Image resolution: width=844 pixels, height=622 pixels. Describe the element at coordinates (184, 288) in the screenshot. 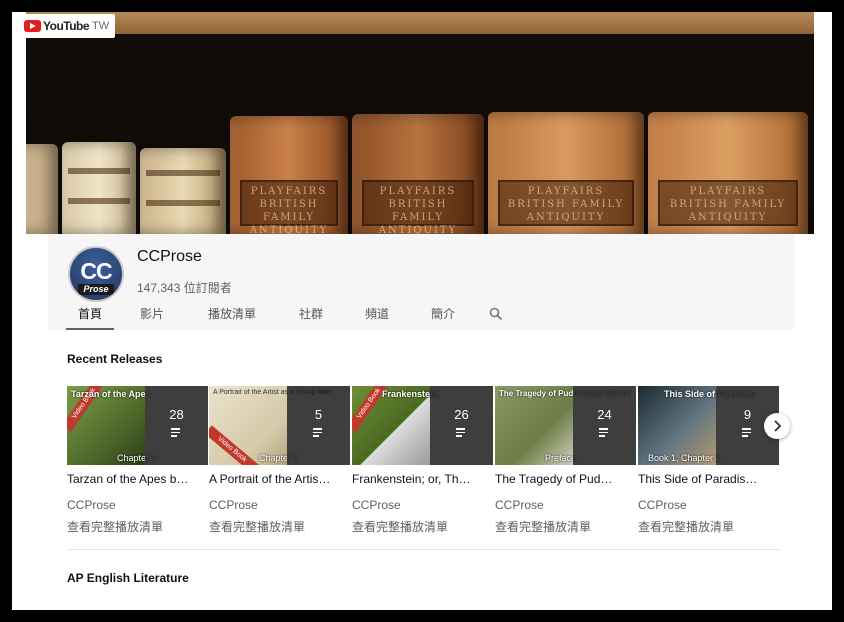

I see `subscriber-count: 147,343 位訂閱者` at that location.